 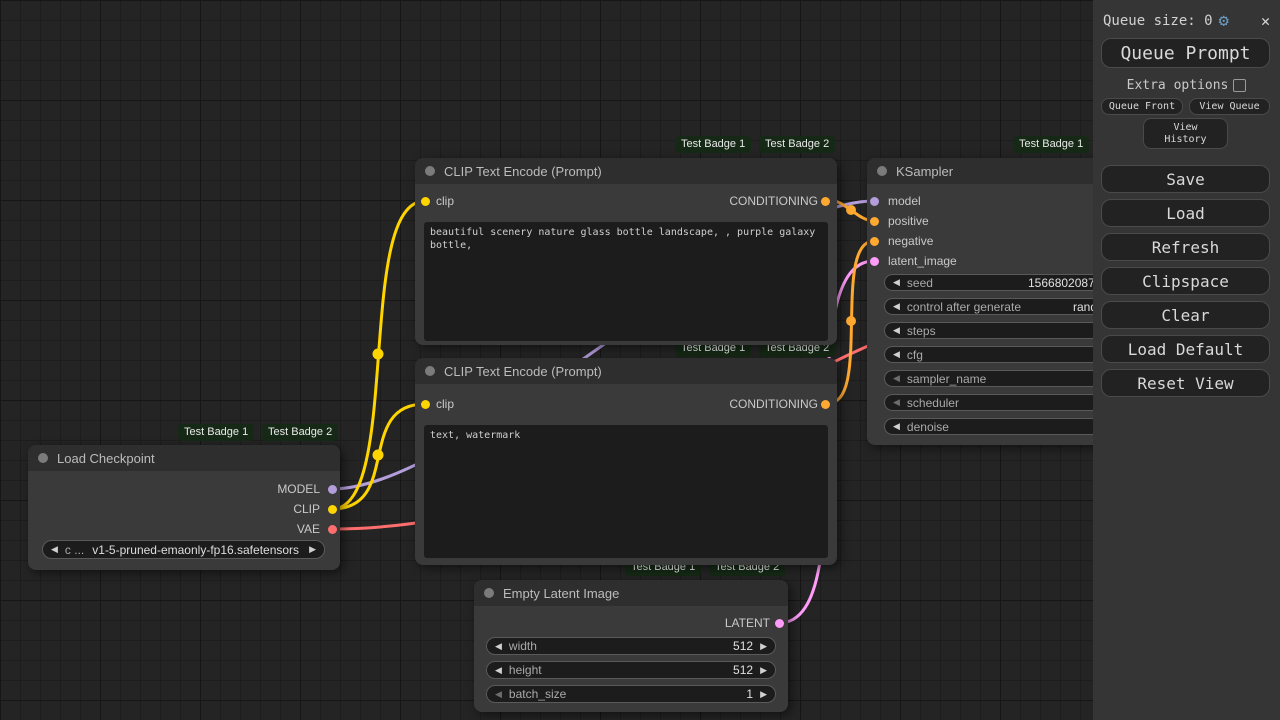 I want to click on widget-label: cfg, so click(x=914, y=354).